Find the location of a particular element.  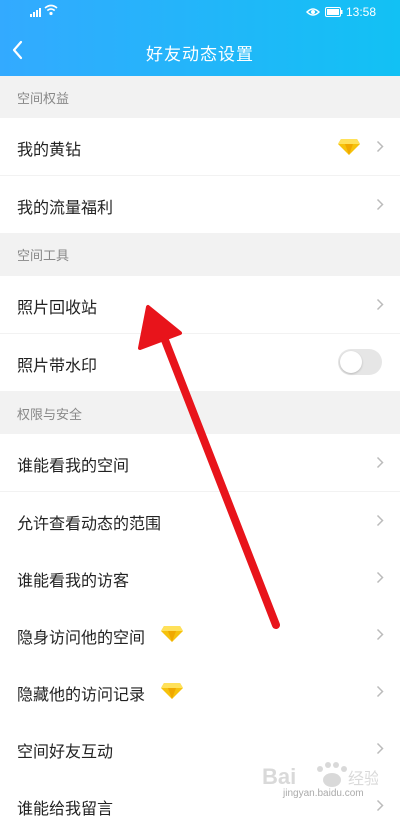

status-time: 13:58 is located at coordinates (361, 12).